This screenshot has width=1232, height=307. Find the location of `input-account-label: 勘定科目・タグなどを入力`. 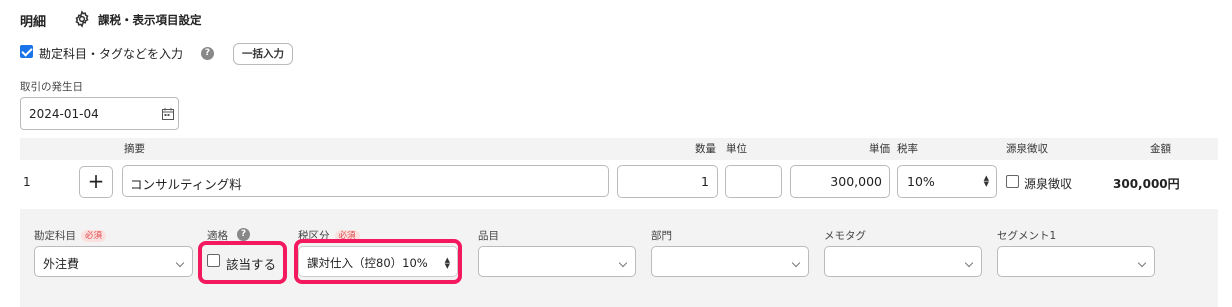

input-account-label: 勘定科目・タグなどを入力 is located at coordinates (111, 54).